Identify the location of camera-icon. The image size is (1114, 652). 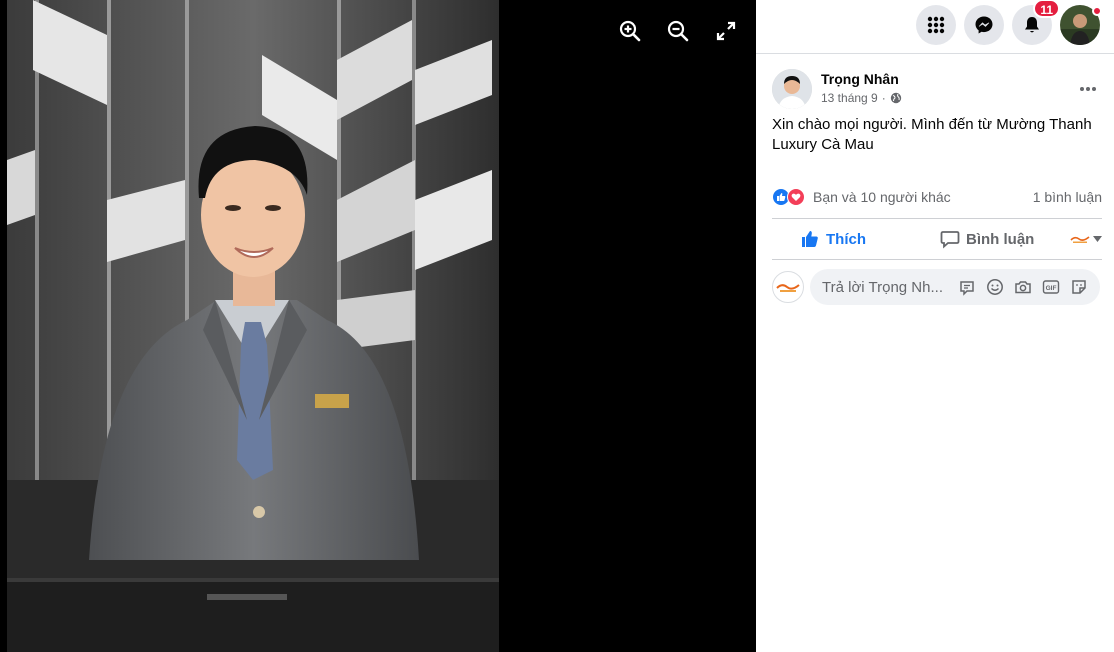
(1023, 287).